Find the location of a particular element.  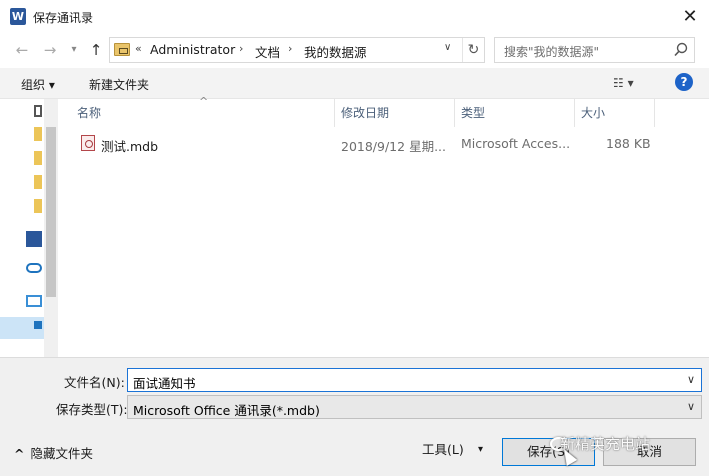

tools-label: 工具(L) is located at coordinates (443, 449).